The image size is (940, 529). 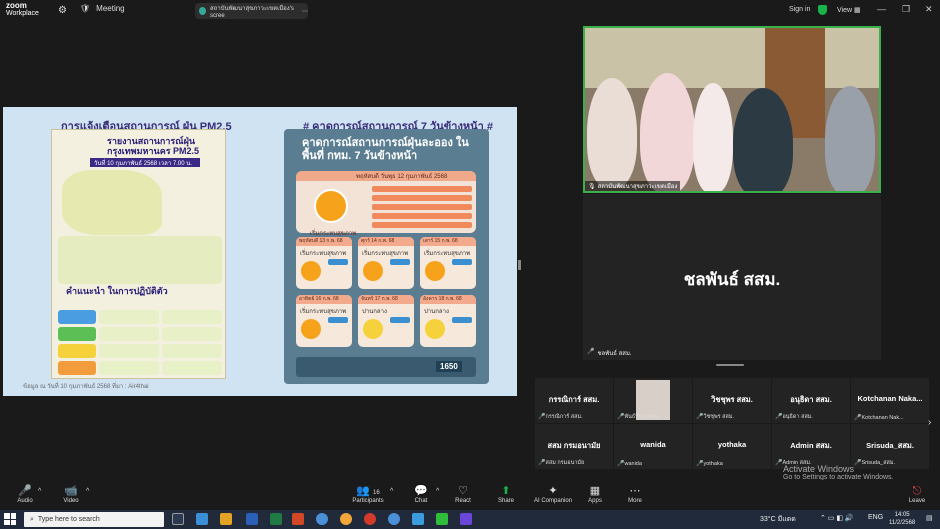 I want to click on meeting-menu: 🛡 Meeting, so click(x=102, y=8).